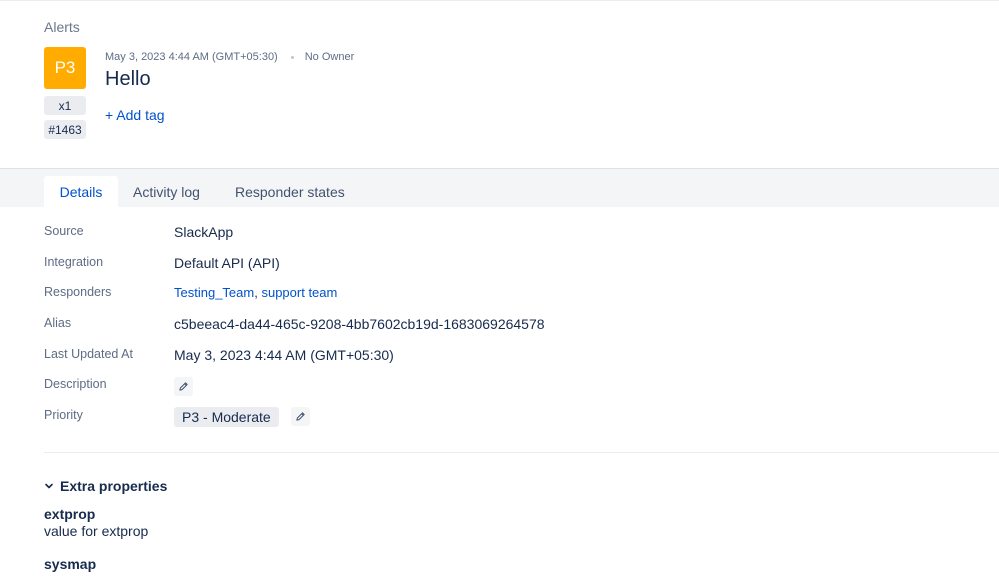 The height and width of the screenshot is (586, 999). Describe the element at coordinates (88, 354) in the screenshot. I see `last-updated-label: Last Updated At` at that location.